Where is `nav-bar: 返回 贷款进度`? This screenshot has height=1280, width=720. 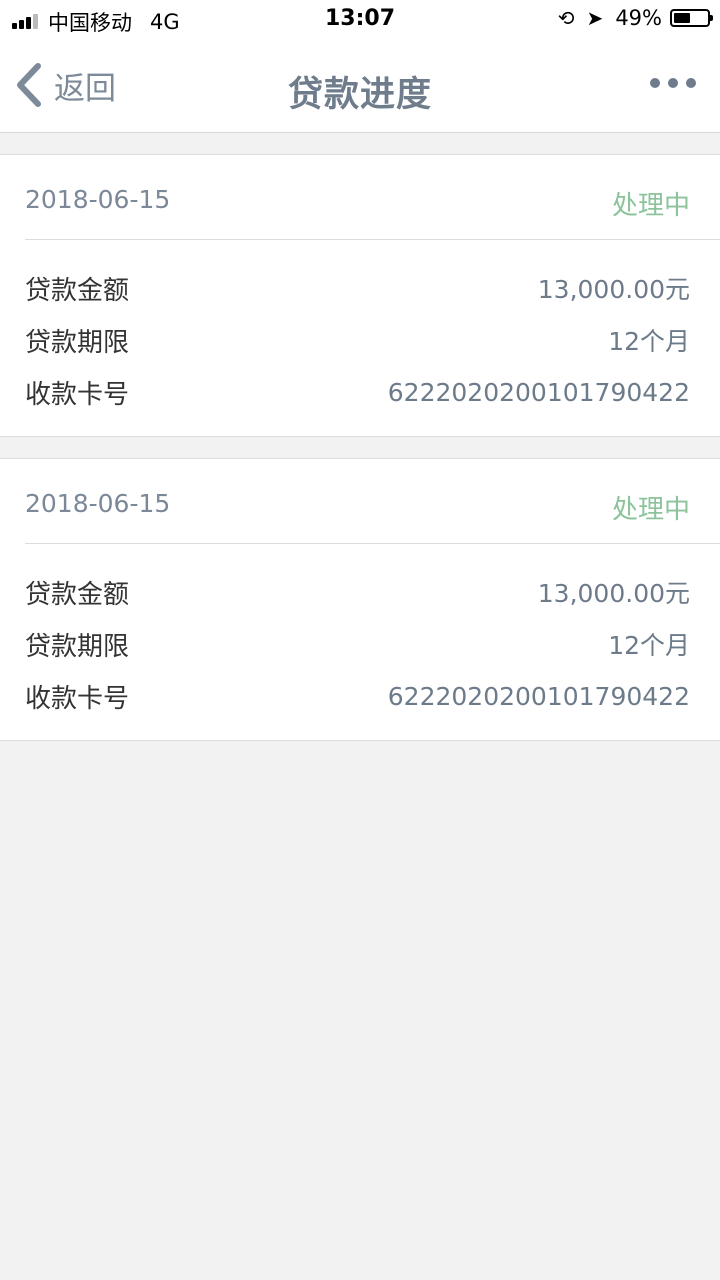
nav-bar: 返回 贷款进度 is located at coordinates (360, 86).